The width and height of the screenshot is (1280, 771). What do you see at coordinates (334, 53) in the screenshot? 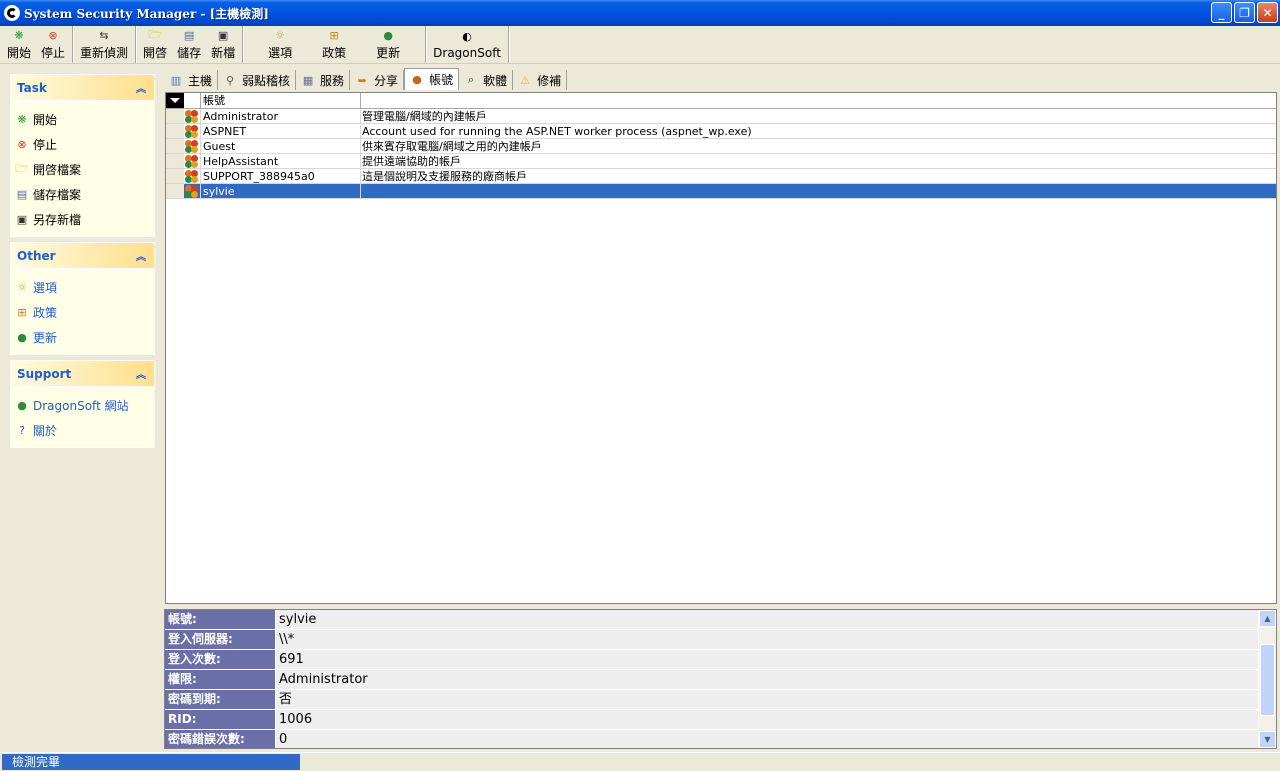
I see `toolbar-button-label: 政策` at bounding box center [334, 53].